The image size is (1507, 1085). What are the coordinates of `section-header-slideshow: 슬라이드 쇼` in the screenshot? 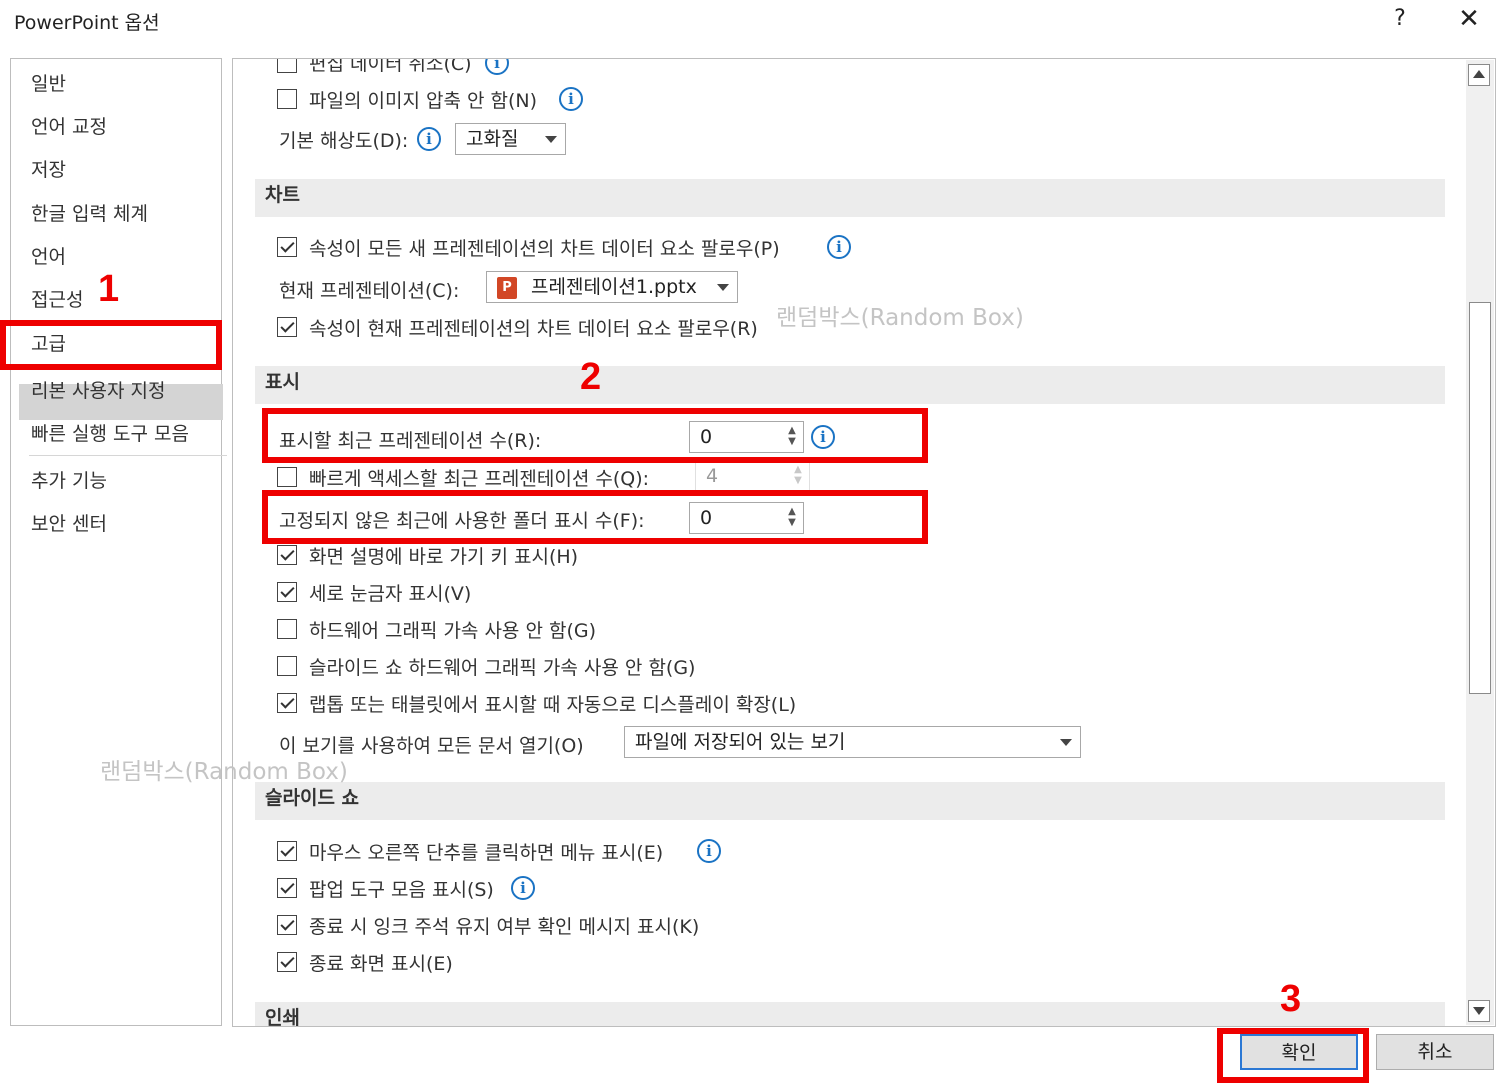 It's located at (850, 801).